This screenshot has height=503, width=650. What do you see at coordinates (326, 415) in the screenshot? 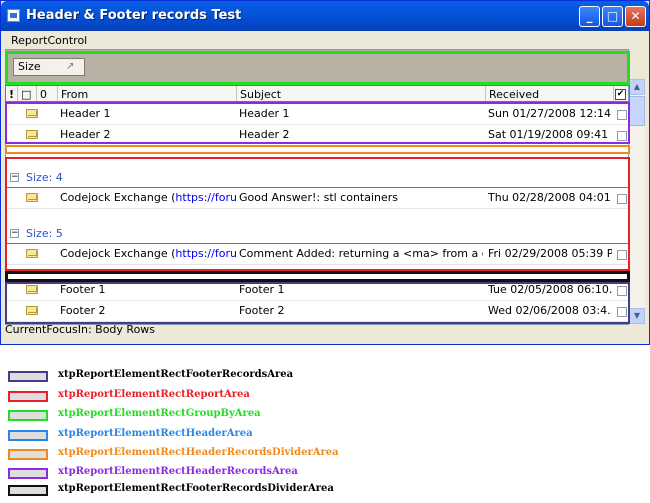
I see `legend-item: xtpReportElementRectGroupByArea` at bounding box center [326, 415].